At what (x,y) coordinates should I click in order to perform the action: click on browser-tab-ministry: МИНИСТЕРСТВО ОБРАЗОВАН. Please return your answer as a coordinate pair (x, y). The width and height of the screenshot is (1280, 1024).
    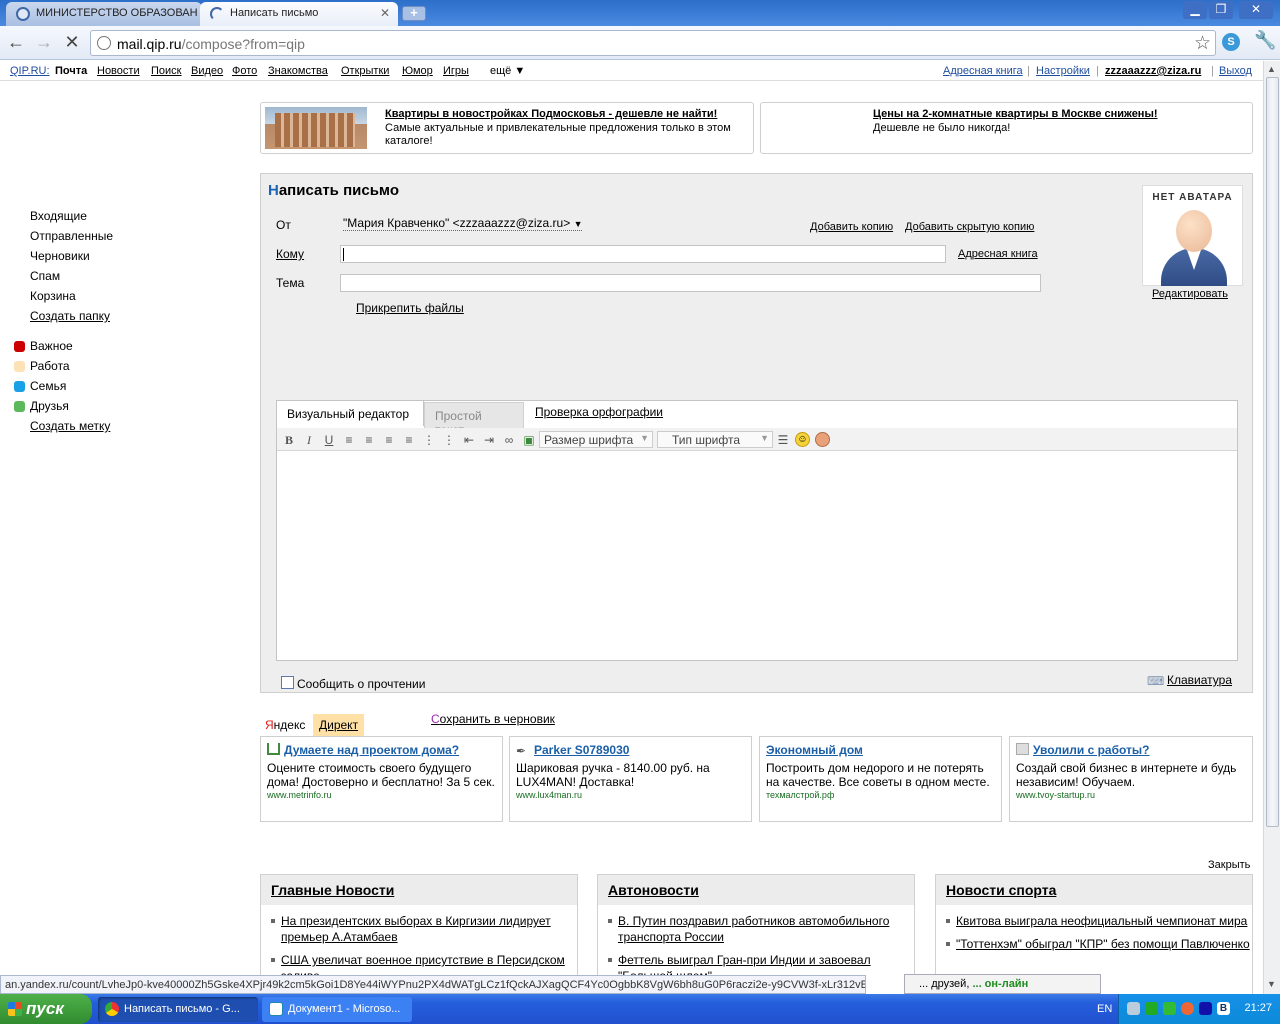
    Looking at the image, I should click on (104, 14).